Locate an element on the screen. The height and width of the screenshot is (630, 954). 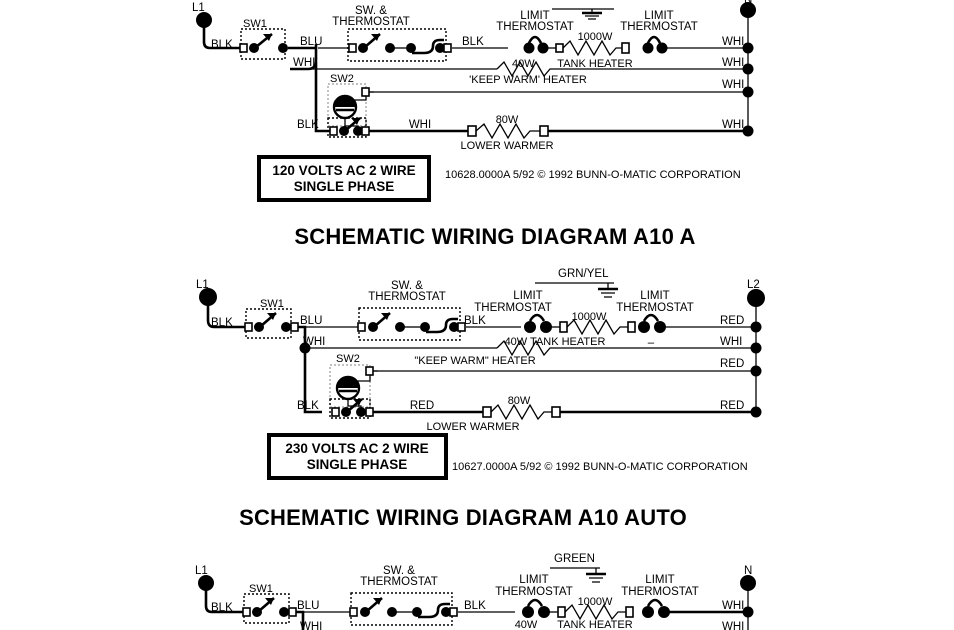
d1-label-80w: 80W is located at coordinates (507, 120).